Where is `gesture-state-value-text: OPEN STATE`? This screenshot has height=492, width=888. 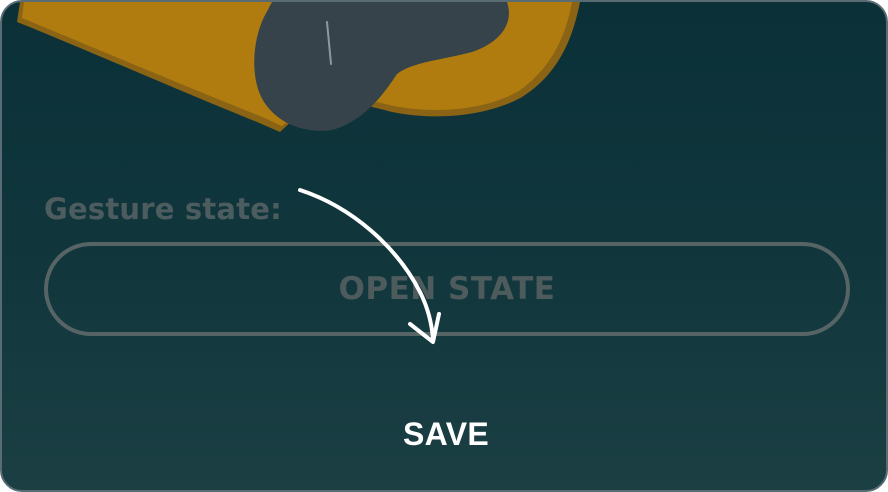 gesture-state-value-text: OPEN STATE is located at coordinates (447, 289).